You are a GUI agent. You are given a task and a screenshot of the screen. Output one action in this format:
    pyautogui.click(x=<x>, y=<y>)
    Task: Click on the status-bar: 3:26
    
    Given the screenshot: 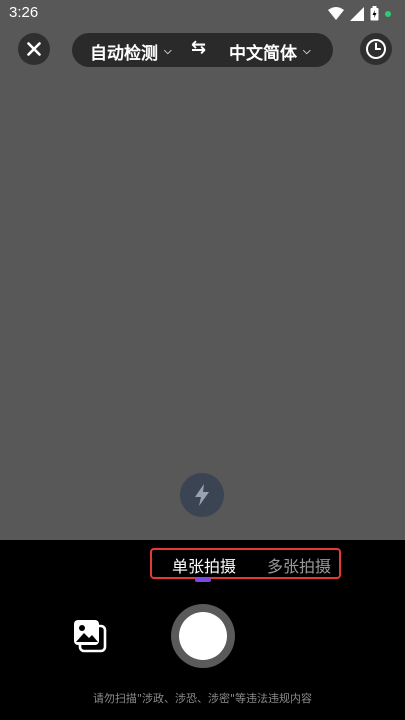 What is the action you would take?
    pyautogui.click(x=202, y=14)
    